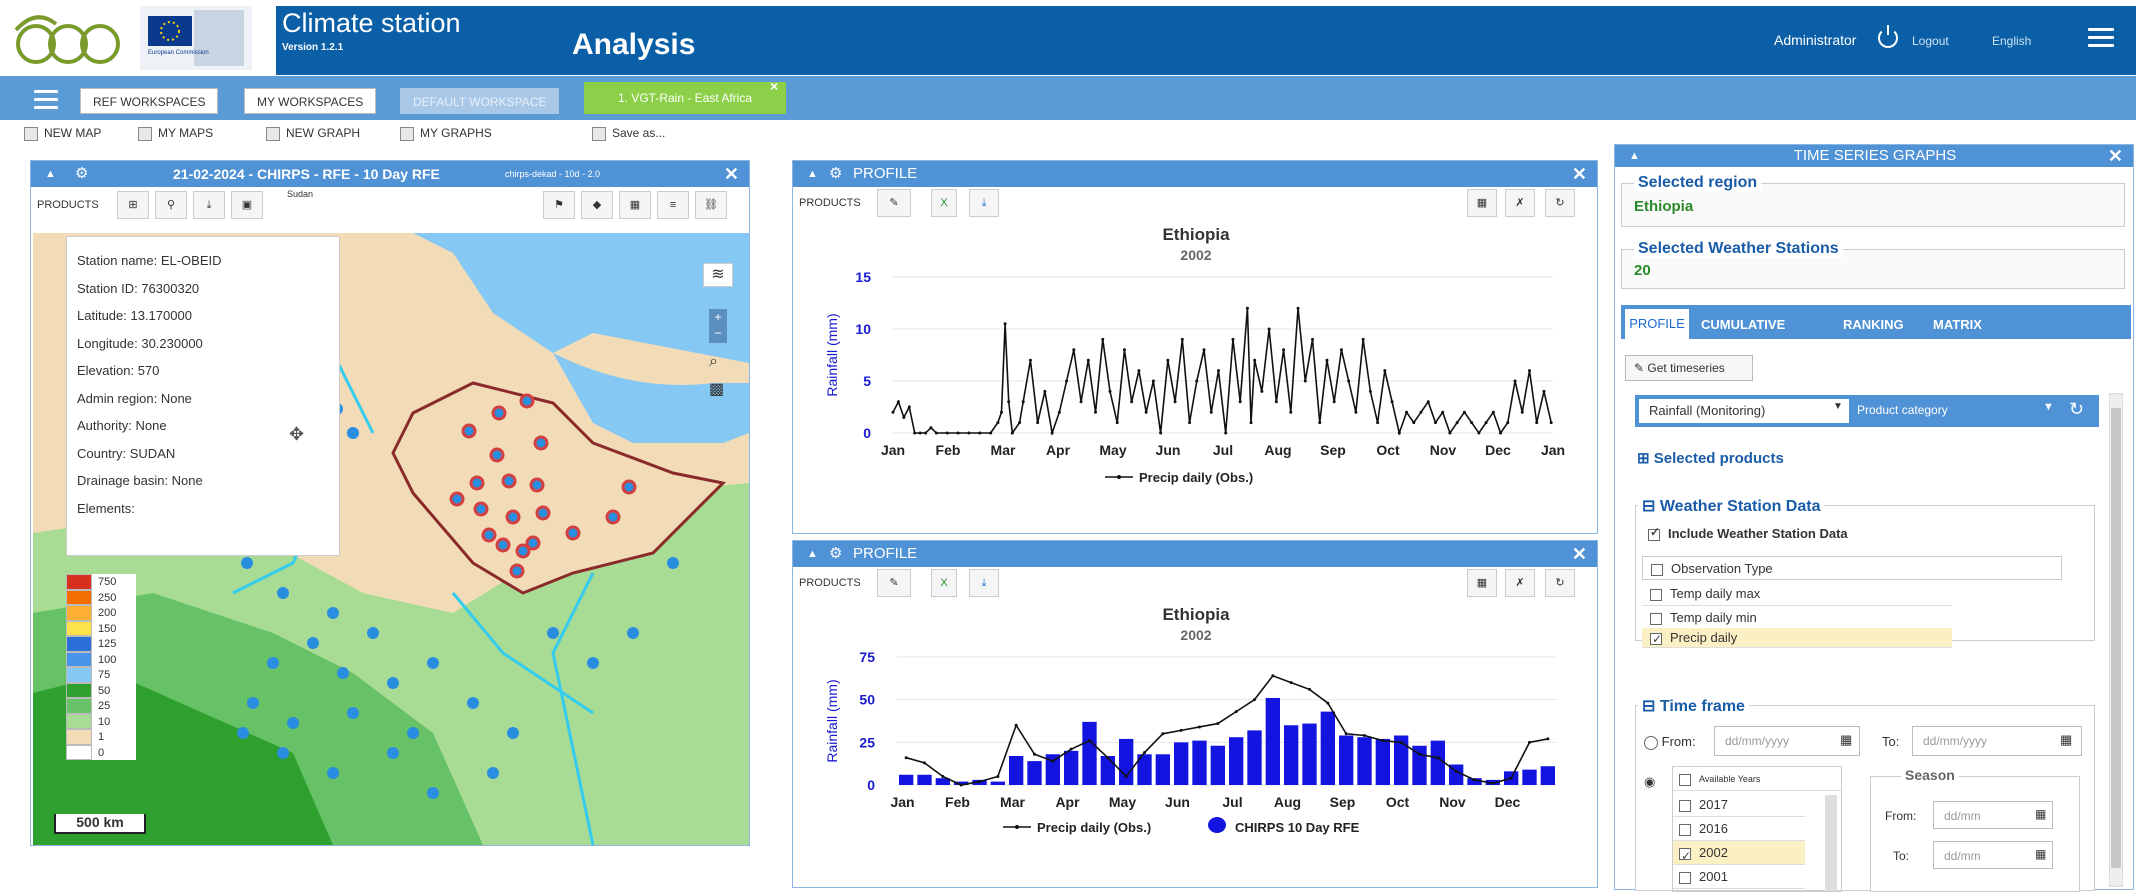 This screenshot has height=892, width=2136. I want to click on selected-products-toggle: ⊞ Selected products, so click(1710, 458).